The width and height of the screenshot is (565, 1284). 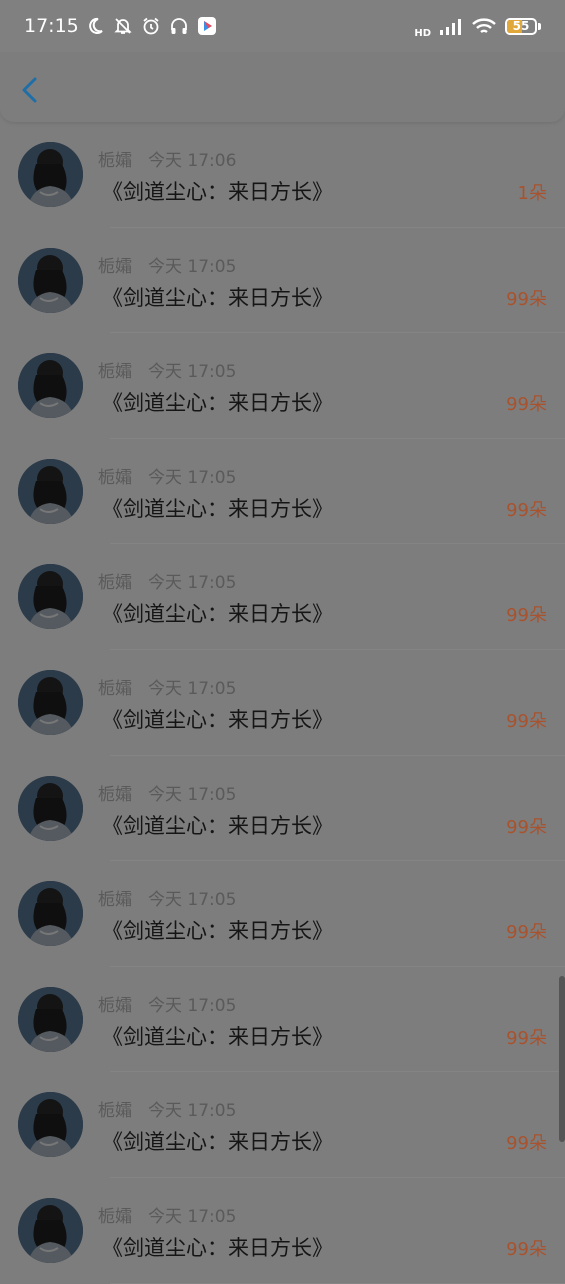 I want to click on chevron-left-icon, so click(x=29, y=90).